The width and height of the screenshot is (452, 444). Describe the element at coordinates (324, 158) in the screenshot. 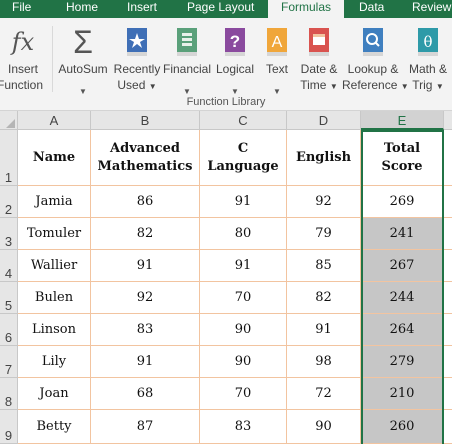

I see `header-cell-english: English` at that location.